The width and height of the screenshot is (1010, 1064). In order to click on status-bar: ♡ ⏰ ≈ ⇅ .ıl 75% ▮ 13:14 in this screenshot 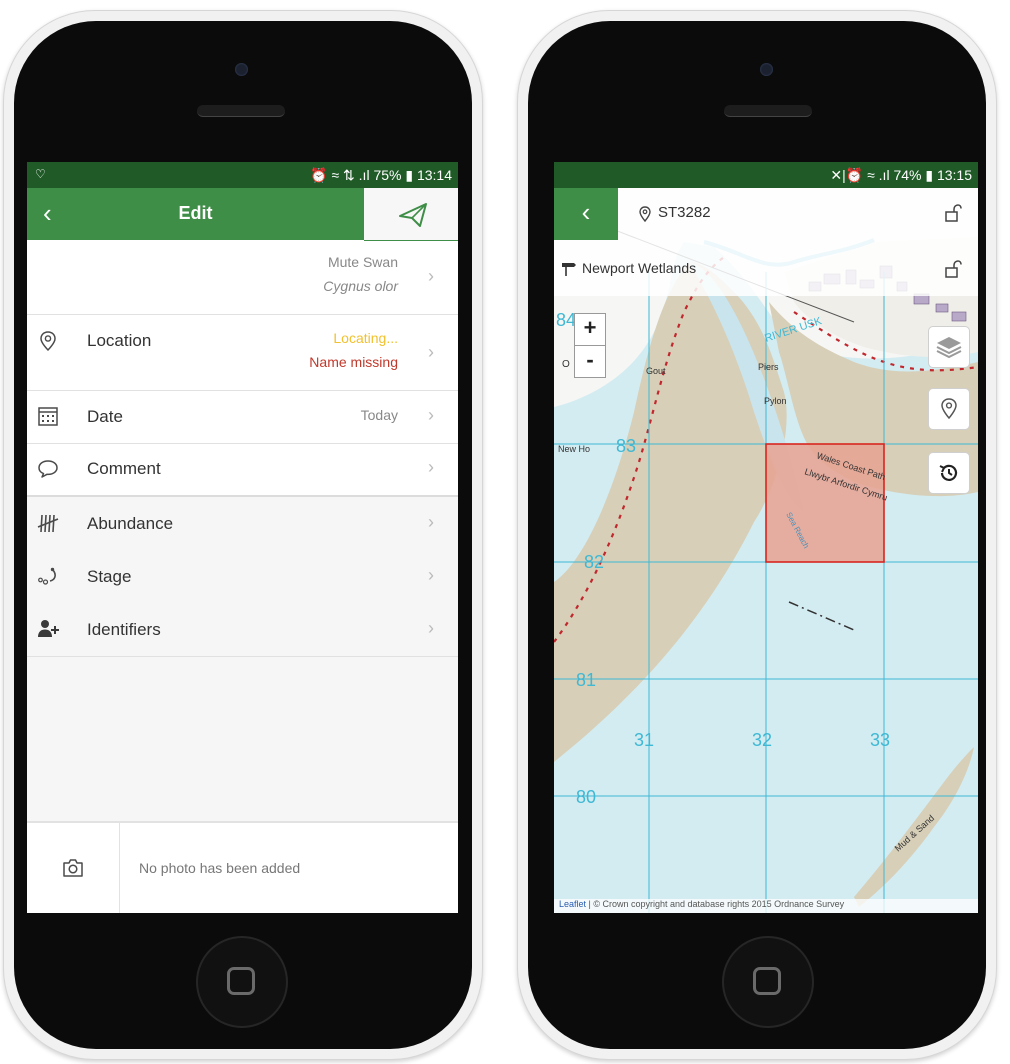, I will do `click(242, 175)`.